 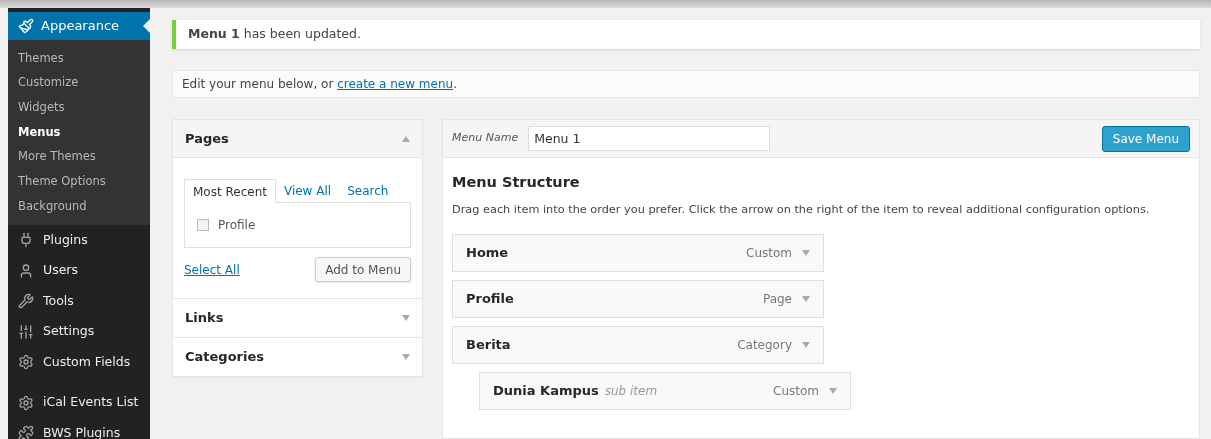 I want to click on sidebar-label: Custom Fields, so click(x=87, y=361).